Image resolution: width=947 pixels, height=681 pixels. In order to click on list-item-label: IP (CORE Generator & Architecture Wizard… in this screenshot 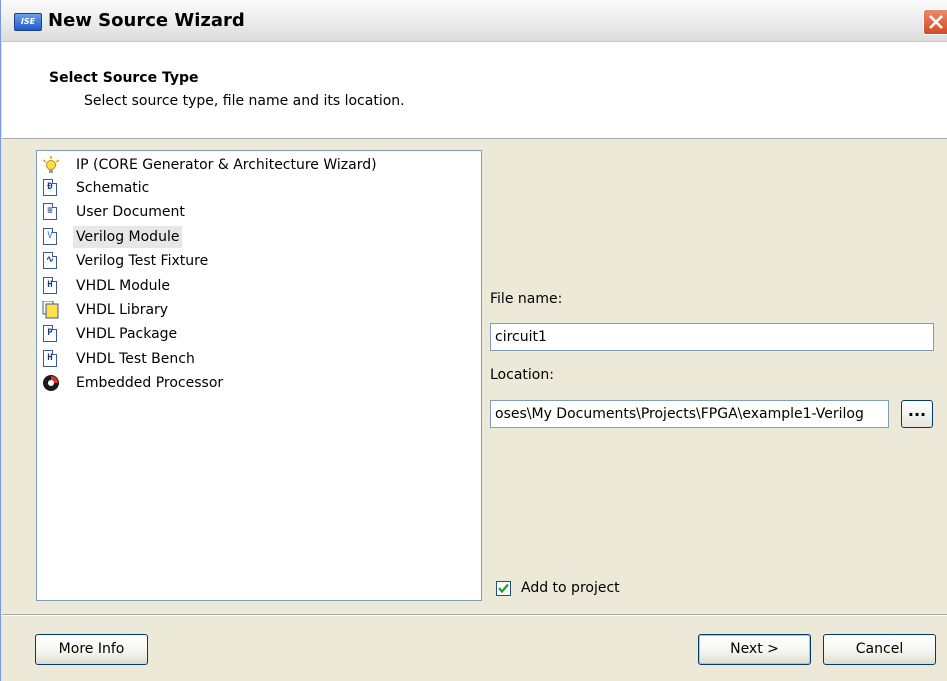, I will do `click(226, 165)`.